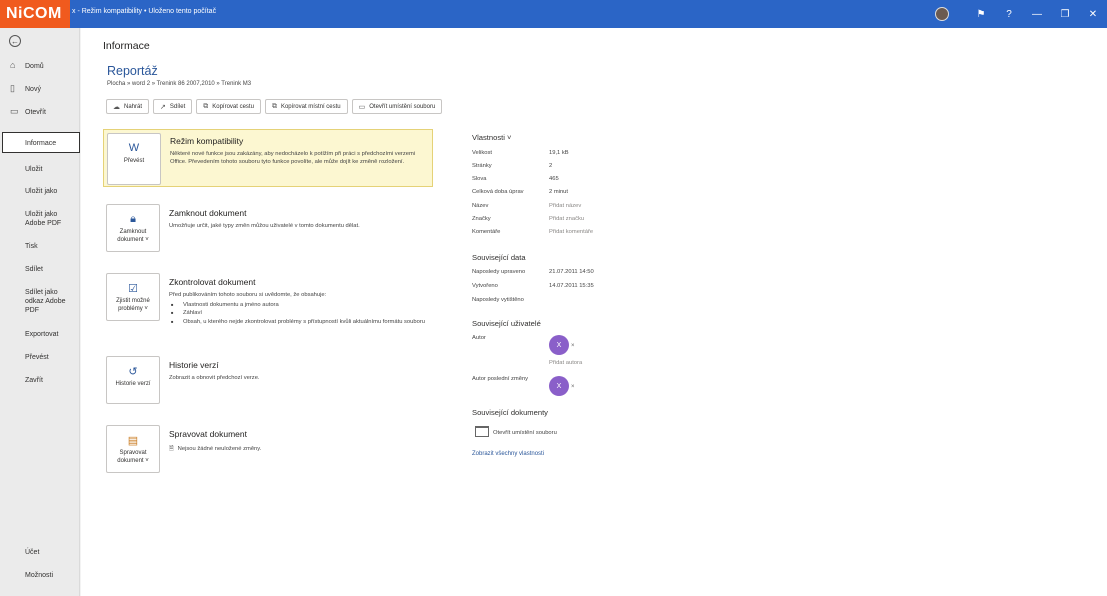 The height and width of the screenshot is (596, 1107). What do you see at coordinates (133, 440) in the screenshot?
I see `manage-document-icon: ▤` at bounding box center [133, 440].